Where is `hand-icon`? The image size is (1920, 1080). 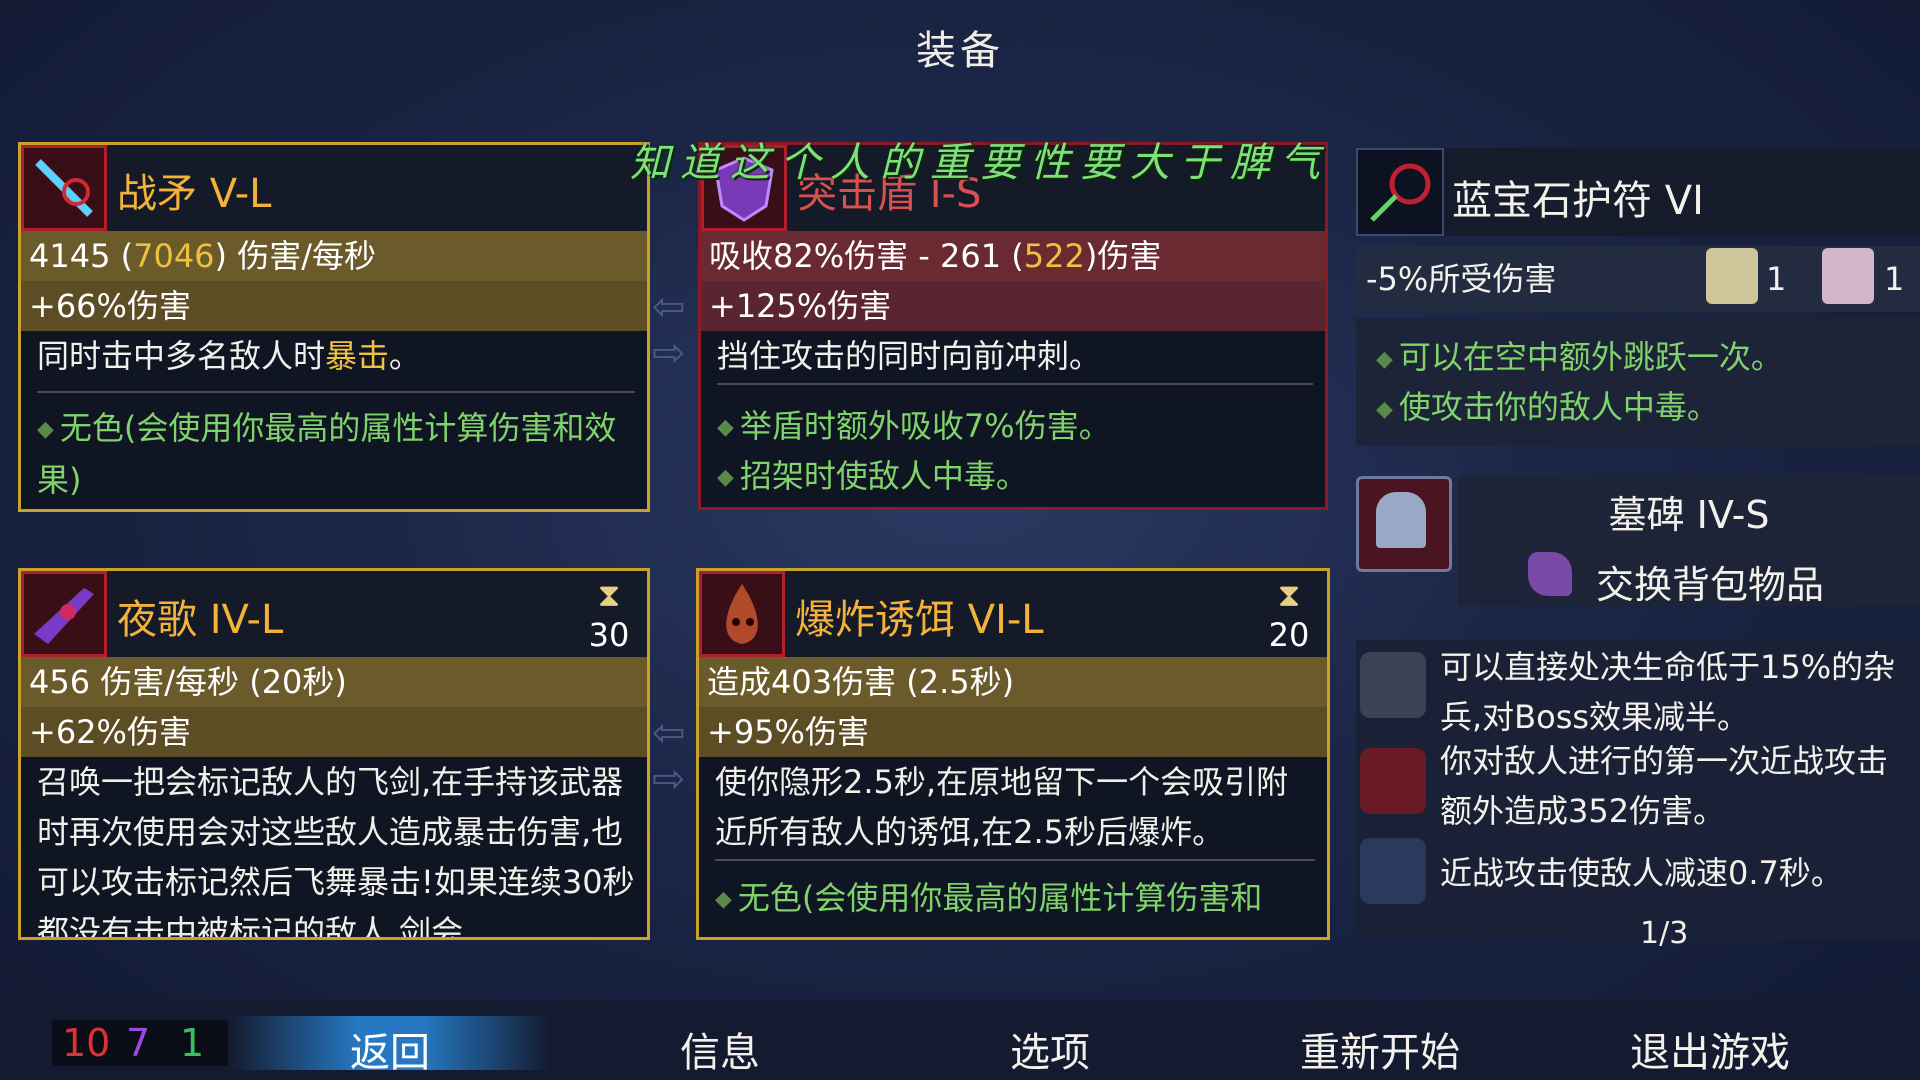 hand-icon is located at coordinates (1550, 574).